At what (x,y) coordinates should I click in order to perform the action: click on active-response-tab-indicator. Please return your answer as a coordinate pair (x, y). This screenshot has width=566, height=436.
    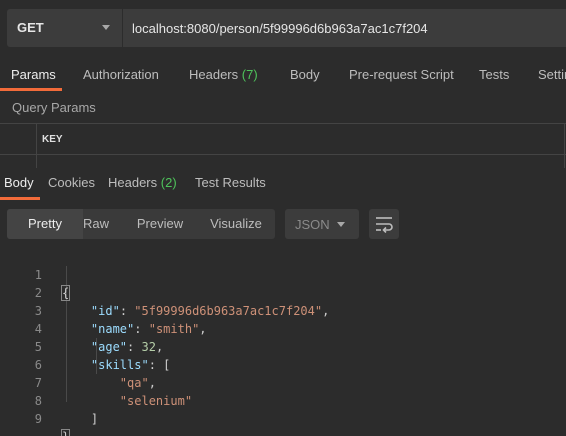
    Looking at the image, I should click on (20, 198).